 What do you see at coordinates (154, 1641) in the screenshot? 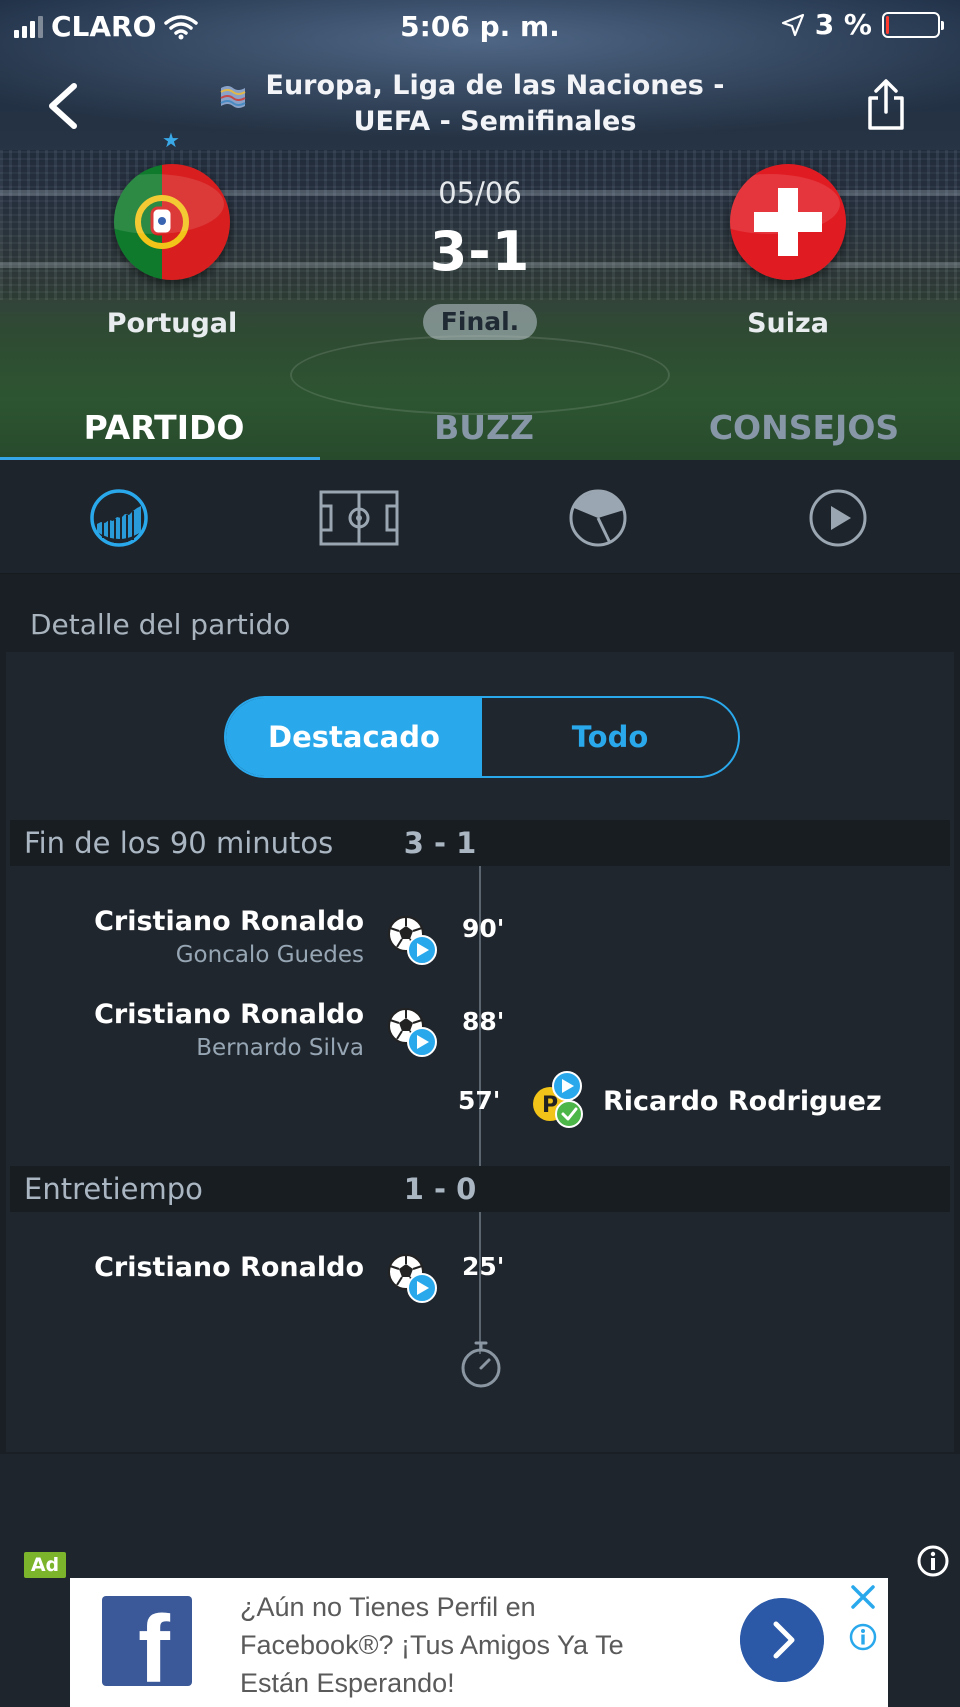
I see `facebook-logo-letter: f` at bounding box center [154, 1641].